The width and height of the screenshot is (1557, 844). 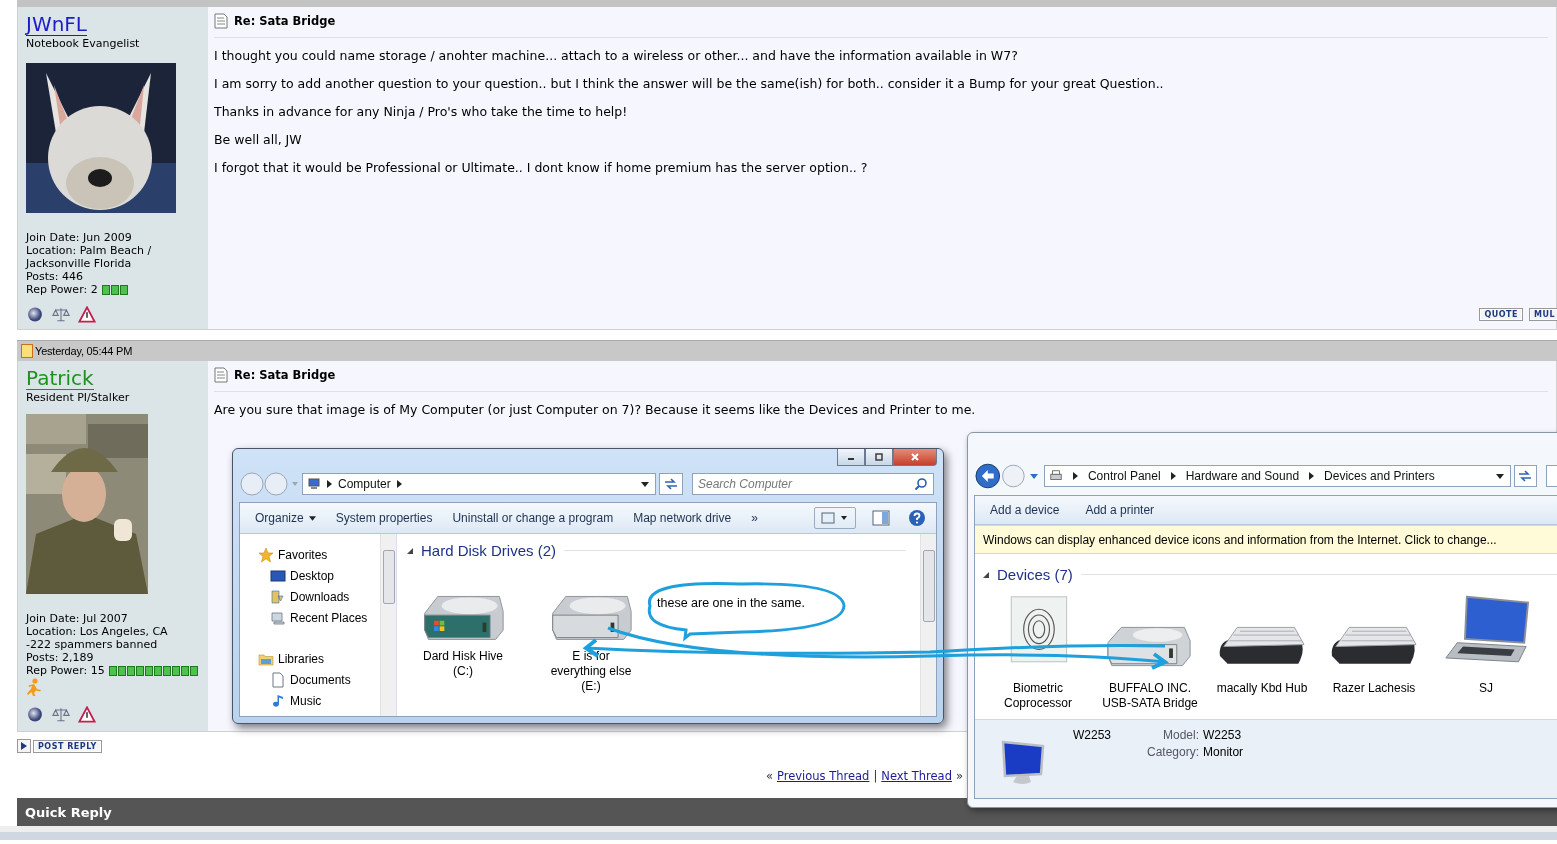 I want to click on device-label: Razer Lachesis, so click(x=1374, y=688).